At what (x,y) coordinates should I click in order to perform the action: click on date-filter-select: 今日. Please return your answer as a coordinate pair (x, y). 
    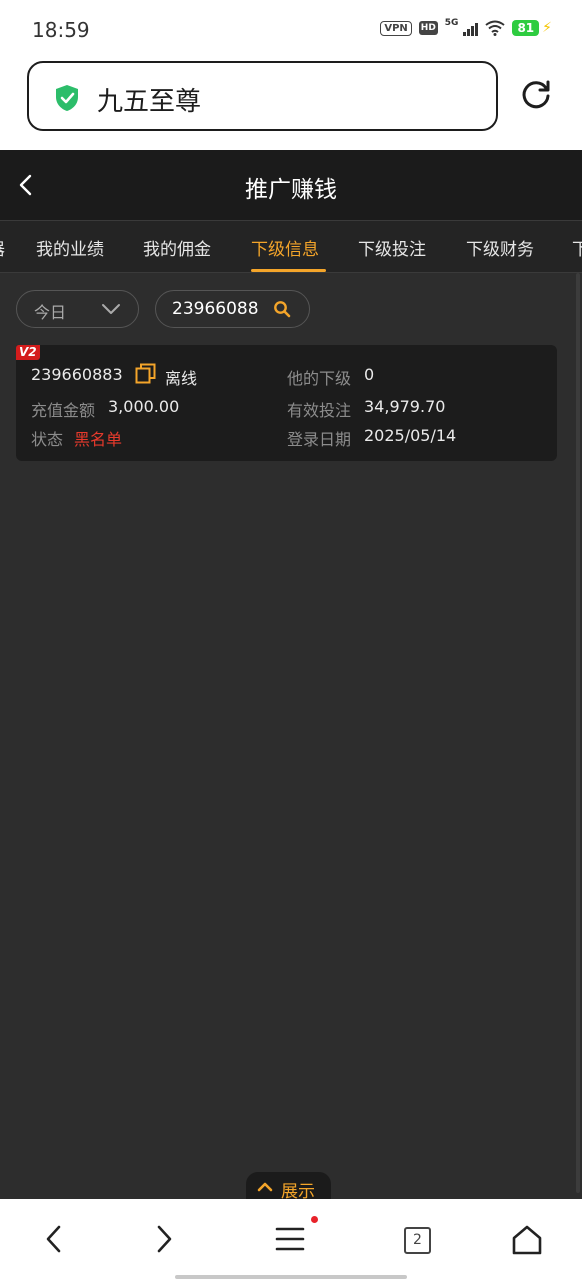
    Looking at the image, I should click on (77, 309).